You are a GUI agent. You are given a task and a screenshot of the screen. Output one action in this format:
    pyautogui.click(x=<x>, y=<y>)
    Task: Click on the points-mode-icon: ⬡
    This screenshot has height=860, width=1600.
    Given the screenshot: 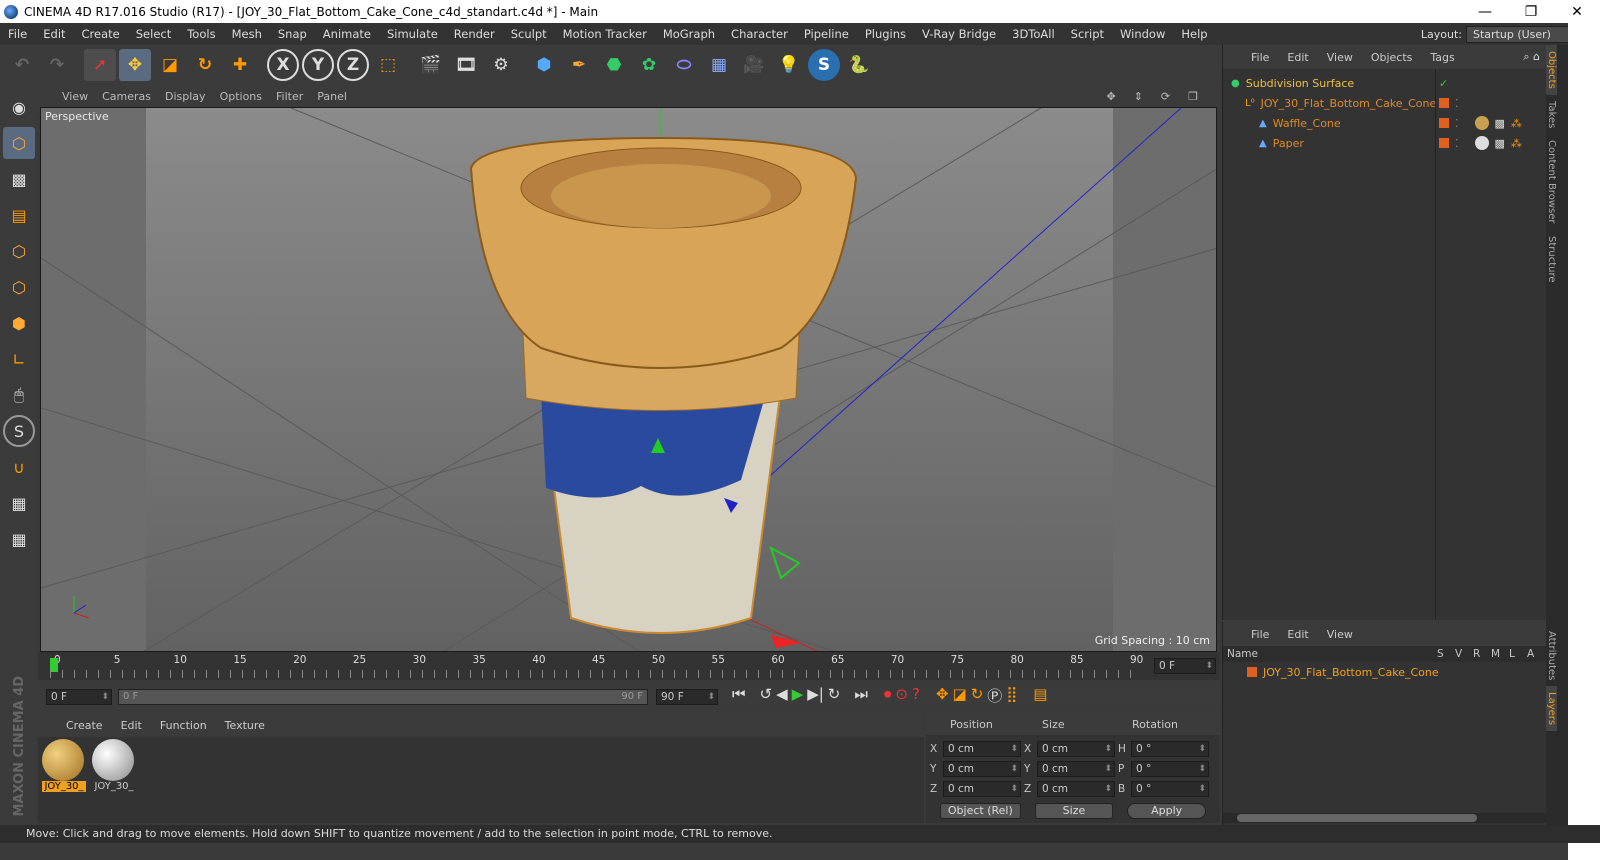 What is the action you would take?
    pyautogui.click(x=19, y=251)
    